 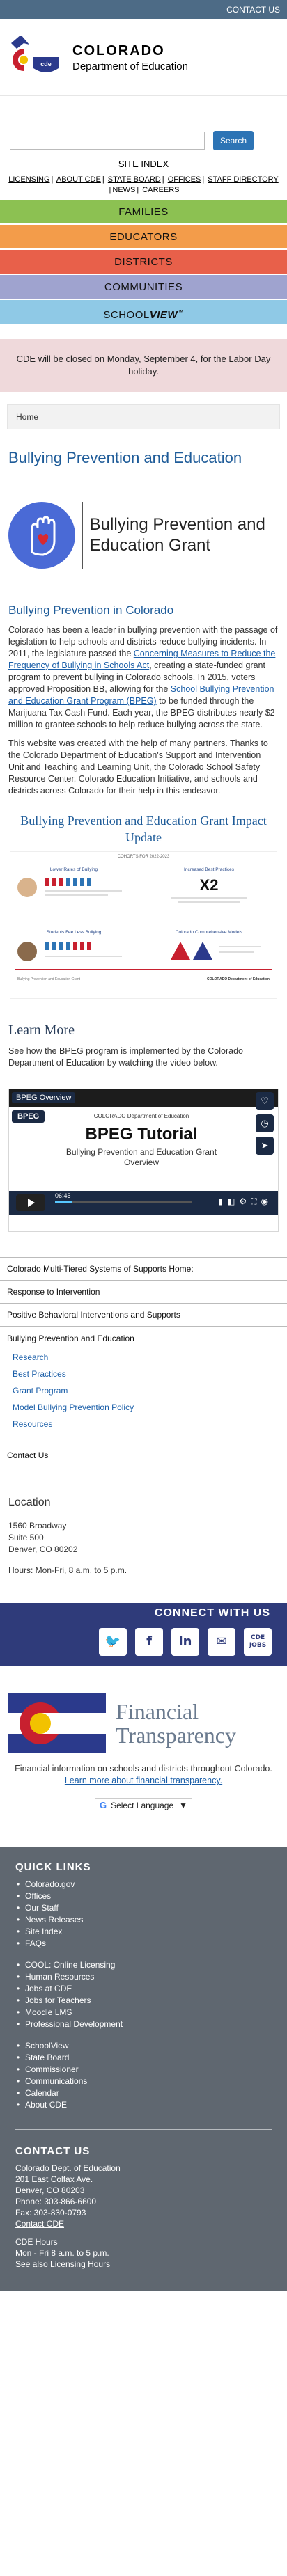 What do you see at coordinates (143, 969) in the screenshot?
I see `infographic-divider` at bounding box center [143, 969].